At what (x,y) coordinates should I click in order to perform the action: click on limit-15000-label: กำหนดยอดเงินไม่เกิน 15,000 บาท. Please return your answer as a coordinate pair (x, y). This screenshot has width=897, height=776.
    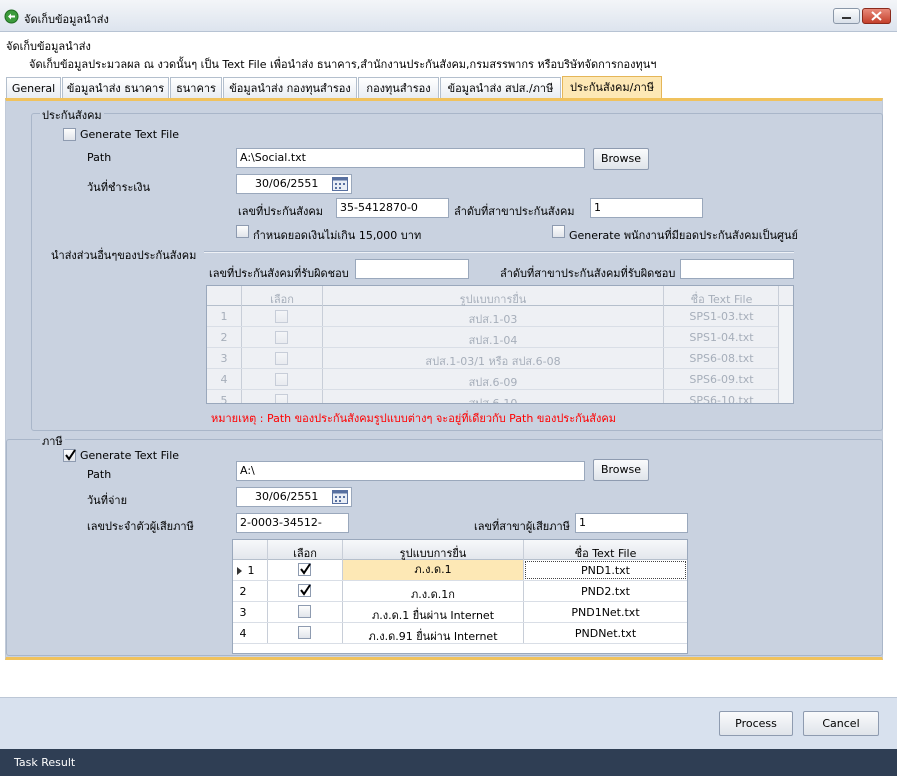
    Looking at the image, I should click on (337, 235).